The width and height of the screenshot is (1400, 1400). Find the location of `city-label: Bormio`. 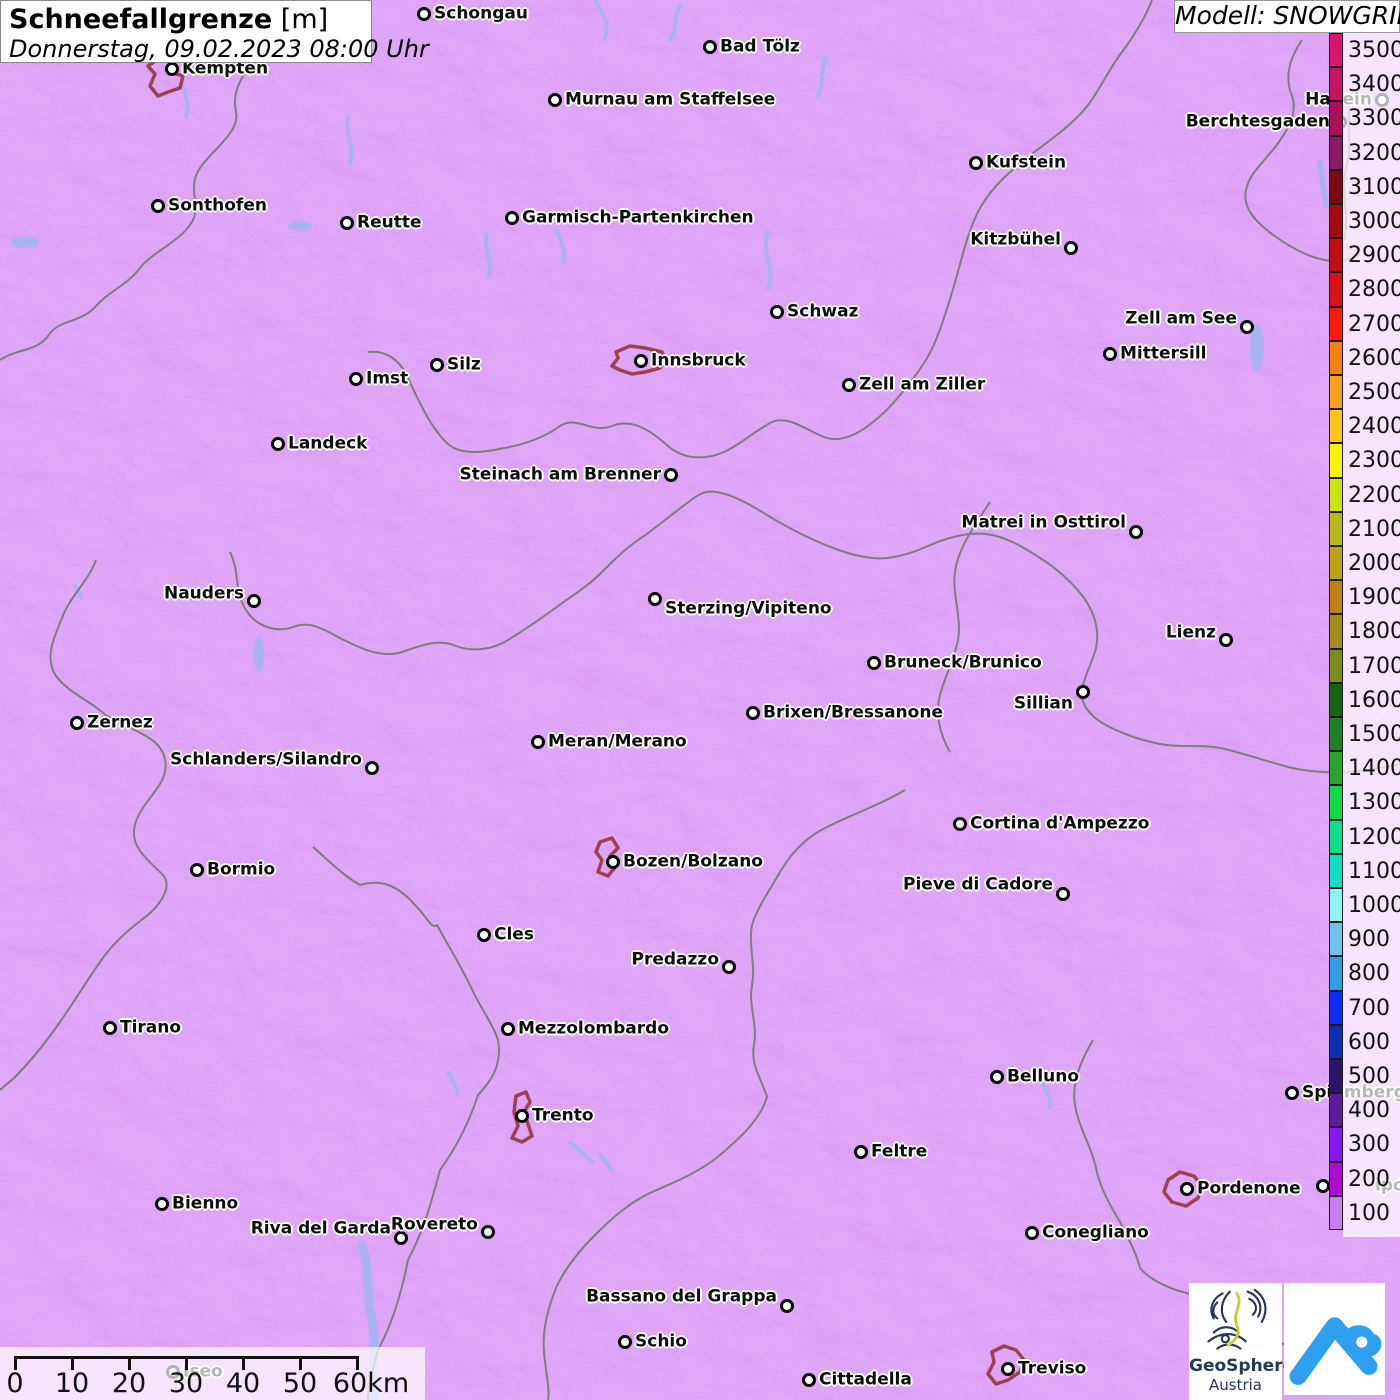

city-label: Bormio is located at coordinates (241, 869).